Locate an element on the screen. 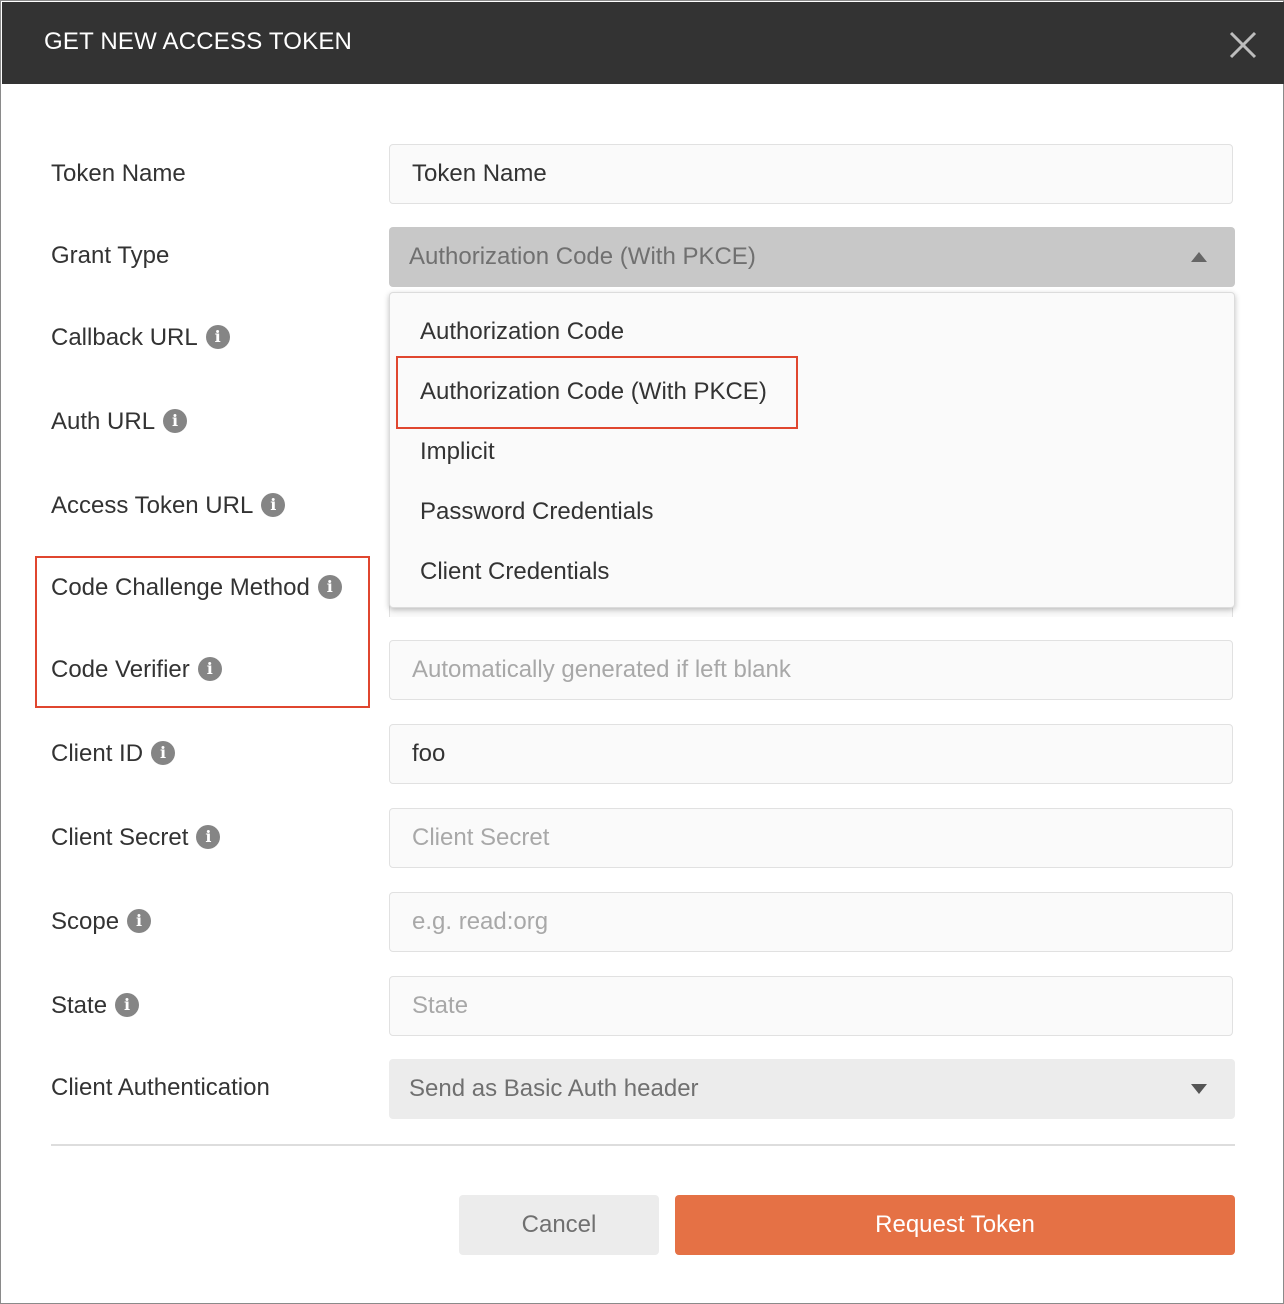 This screenshot has width=1284, height=1304. grant-type-selected: Authorization Code (With PKCE) is located at coordinates (582, 256).